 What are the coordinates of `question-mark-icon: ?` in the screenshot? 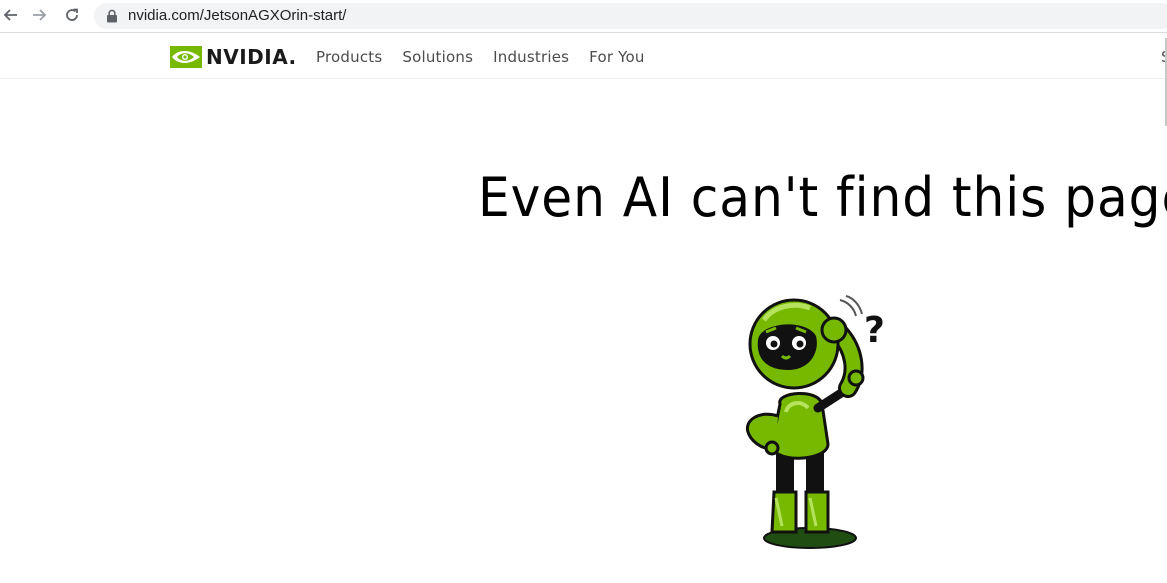 It's located at (874, 330).